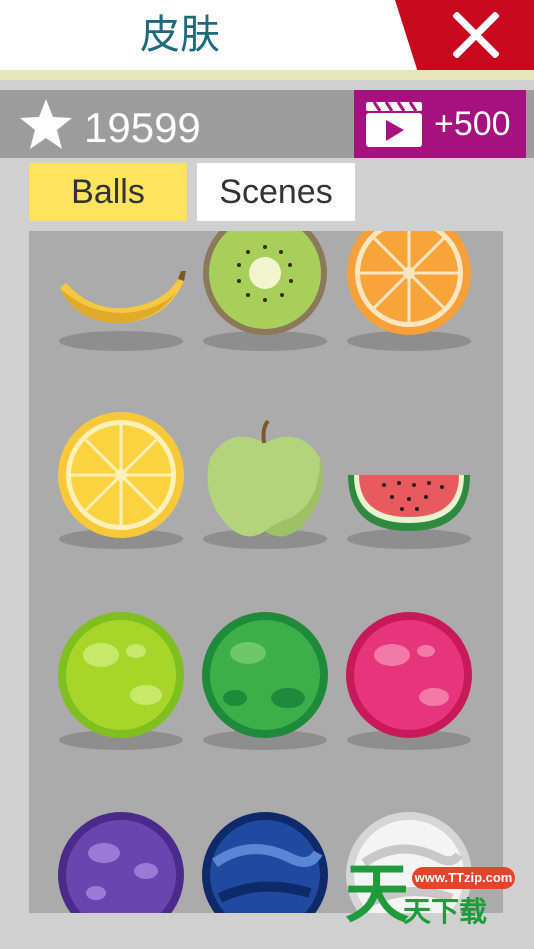 The height and width of the screenshot is (949, 534). I want to click on skin-green-ball, so click(265, 678).